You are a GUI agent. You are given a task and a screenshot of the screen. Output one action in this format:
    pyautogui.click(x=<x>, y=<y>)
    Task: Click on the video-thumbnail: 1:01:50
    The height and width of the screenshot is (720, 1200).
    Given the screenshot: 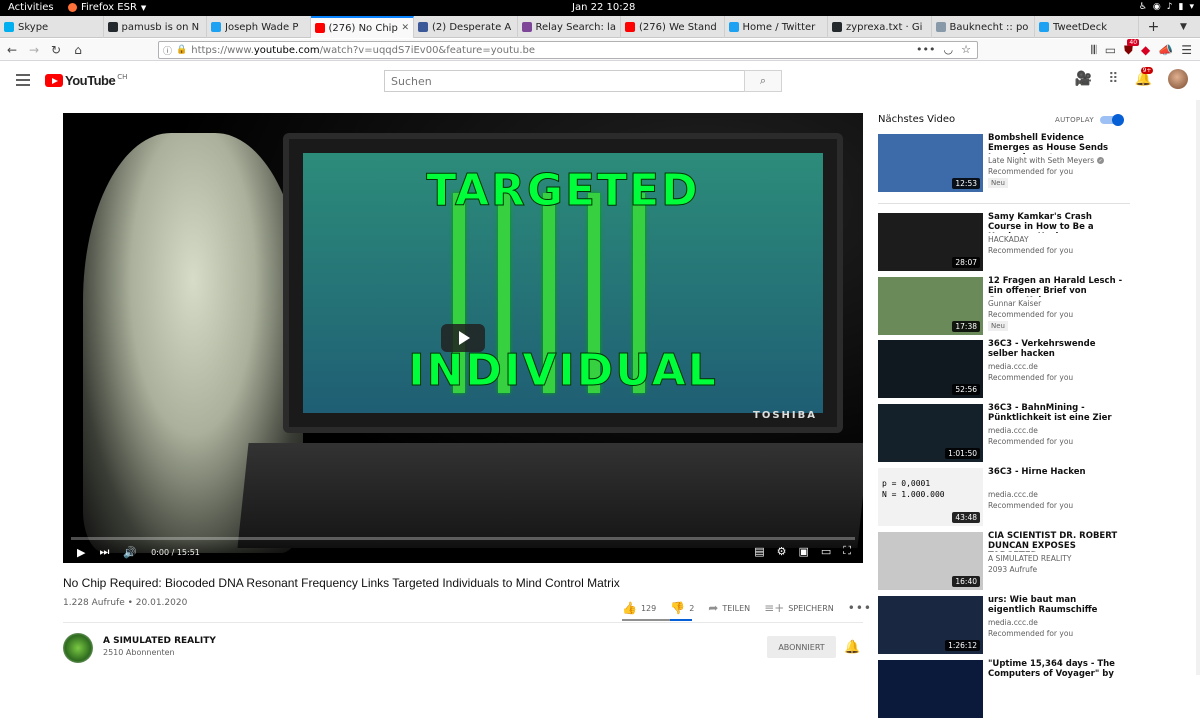 What is the action you would take?
    pyautogui.click(x=930, y=433)
    